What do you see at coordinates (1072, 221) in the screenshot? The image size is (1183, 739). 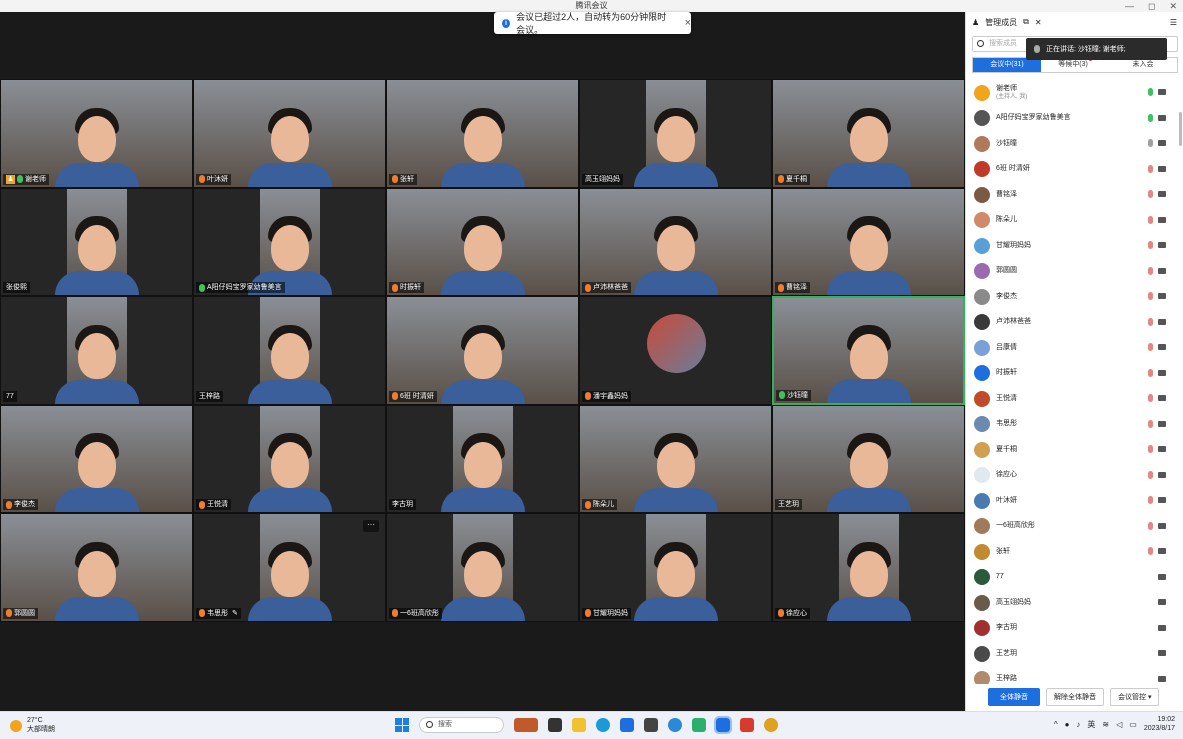 I see `member-row: 陈朵儿` at bounding box center [1072, 221].